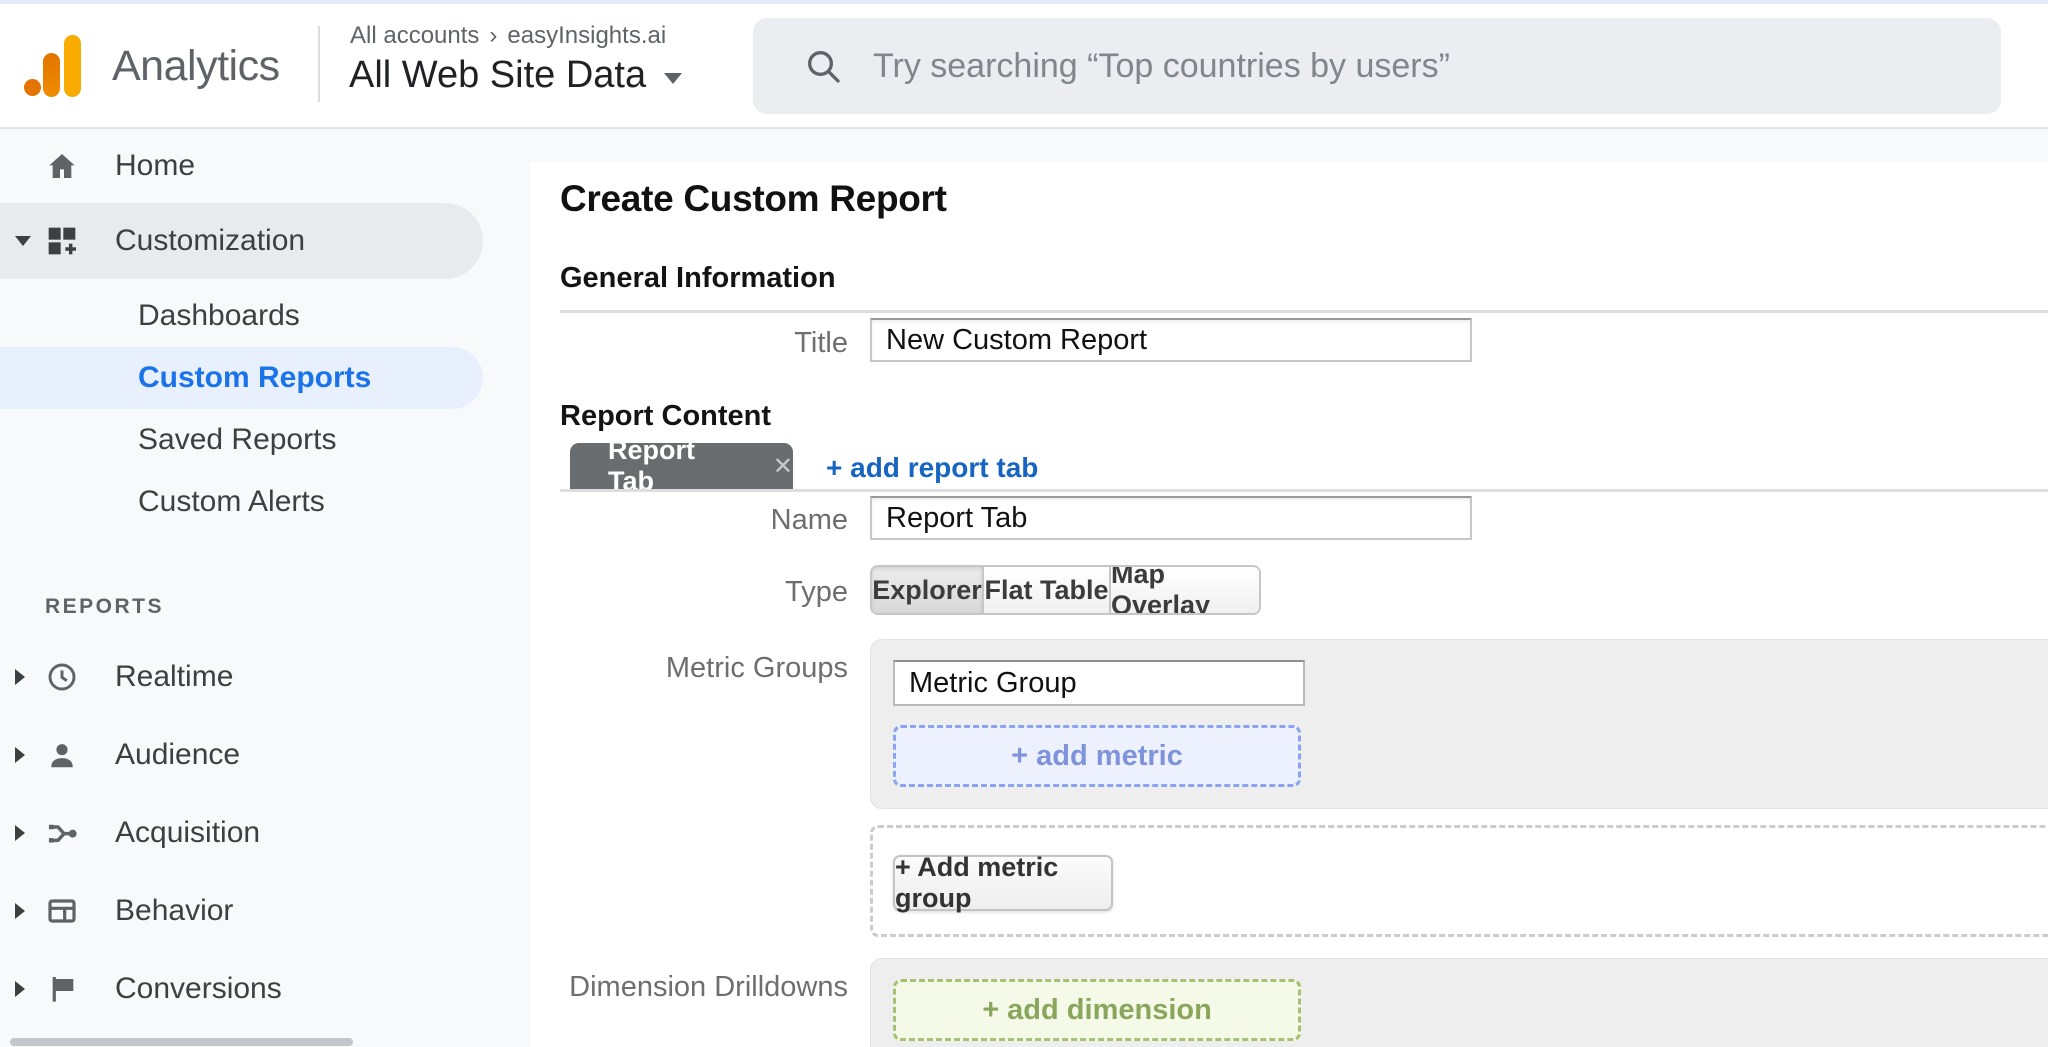 This screenshot has width=2048, height=1047. I want to click on sidebar-item-dashboards: Dashboards, so click(265, 316).